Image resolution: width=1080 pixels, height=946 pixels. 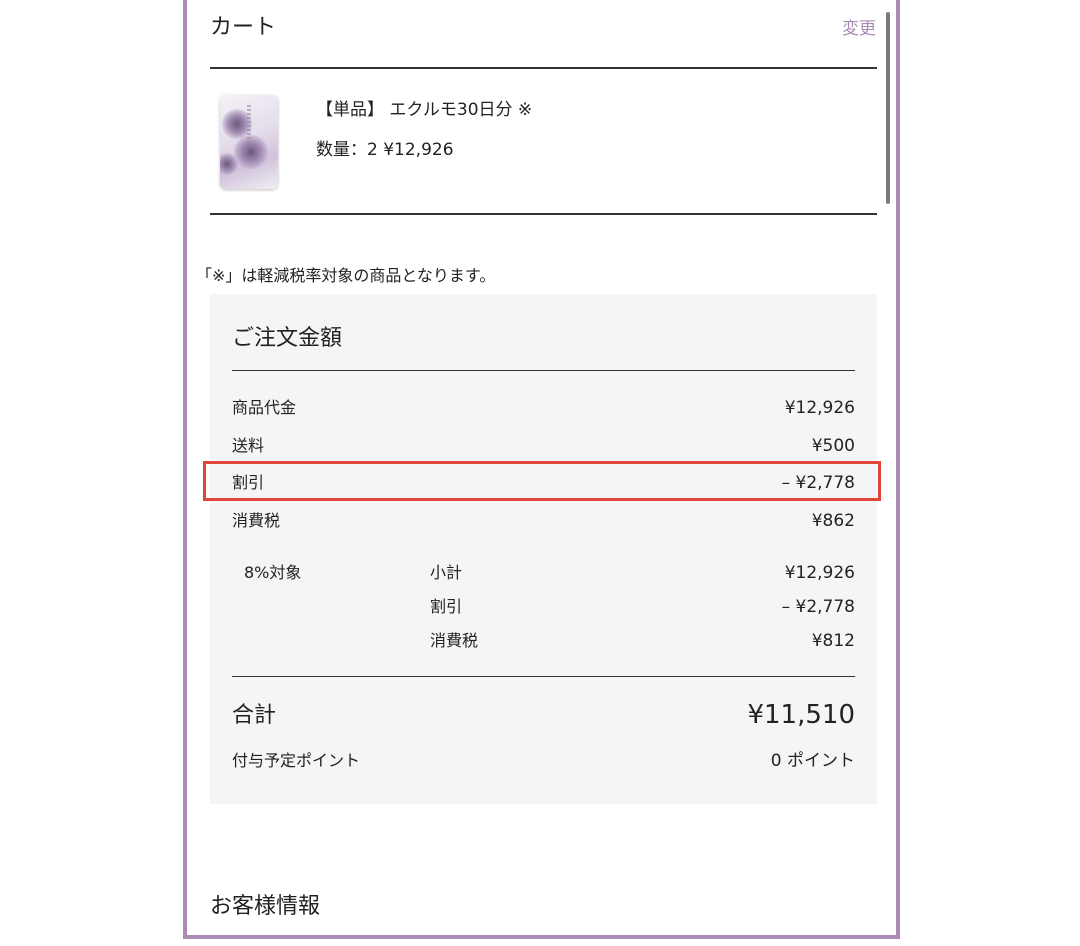 What do you see at coordinates (454, 640) in the screenshot?
I see `tax-group-tax-label: 消費税` at bounding box center [454, 640].